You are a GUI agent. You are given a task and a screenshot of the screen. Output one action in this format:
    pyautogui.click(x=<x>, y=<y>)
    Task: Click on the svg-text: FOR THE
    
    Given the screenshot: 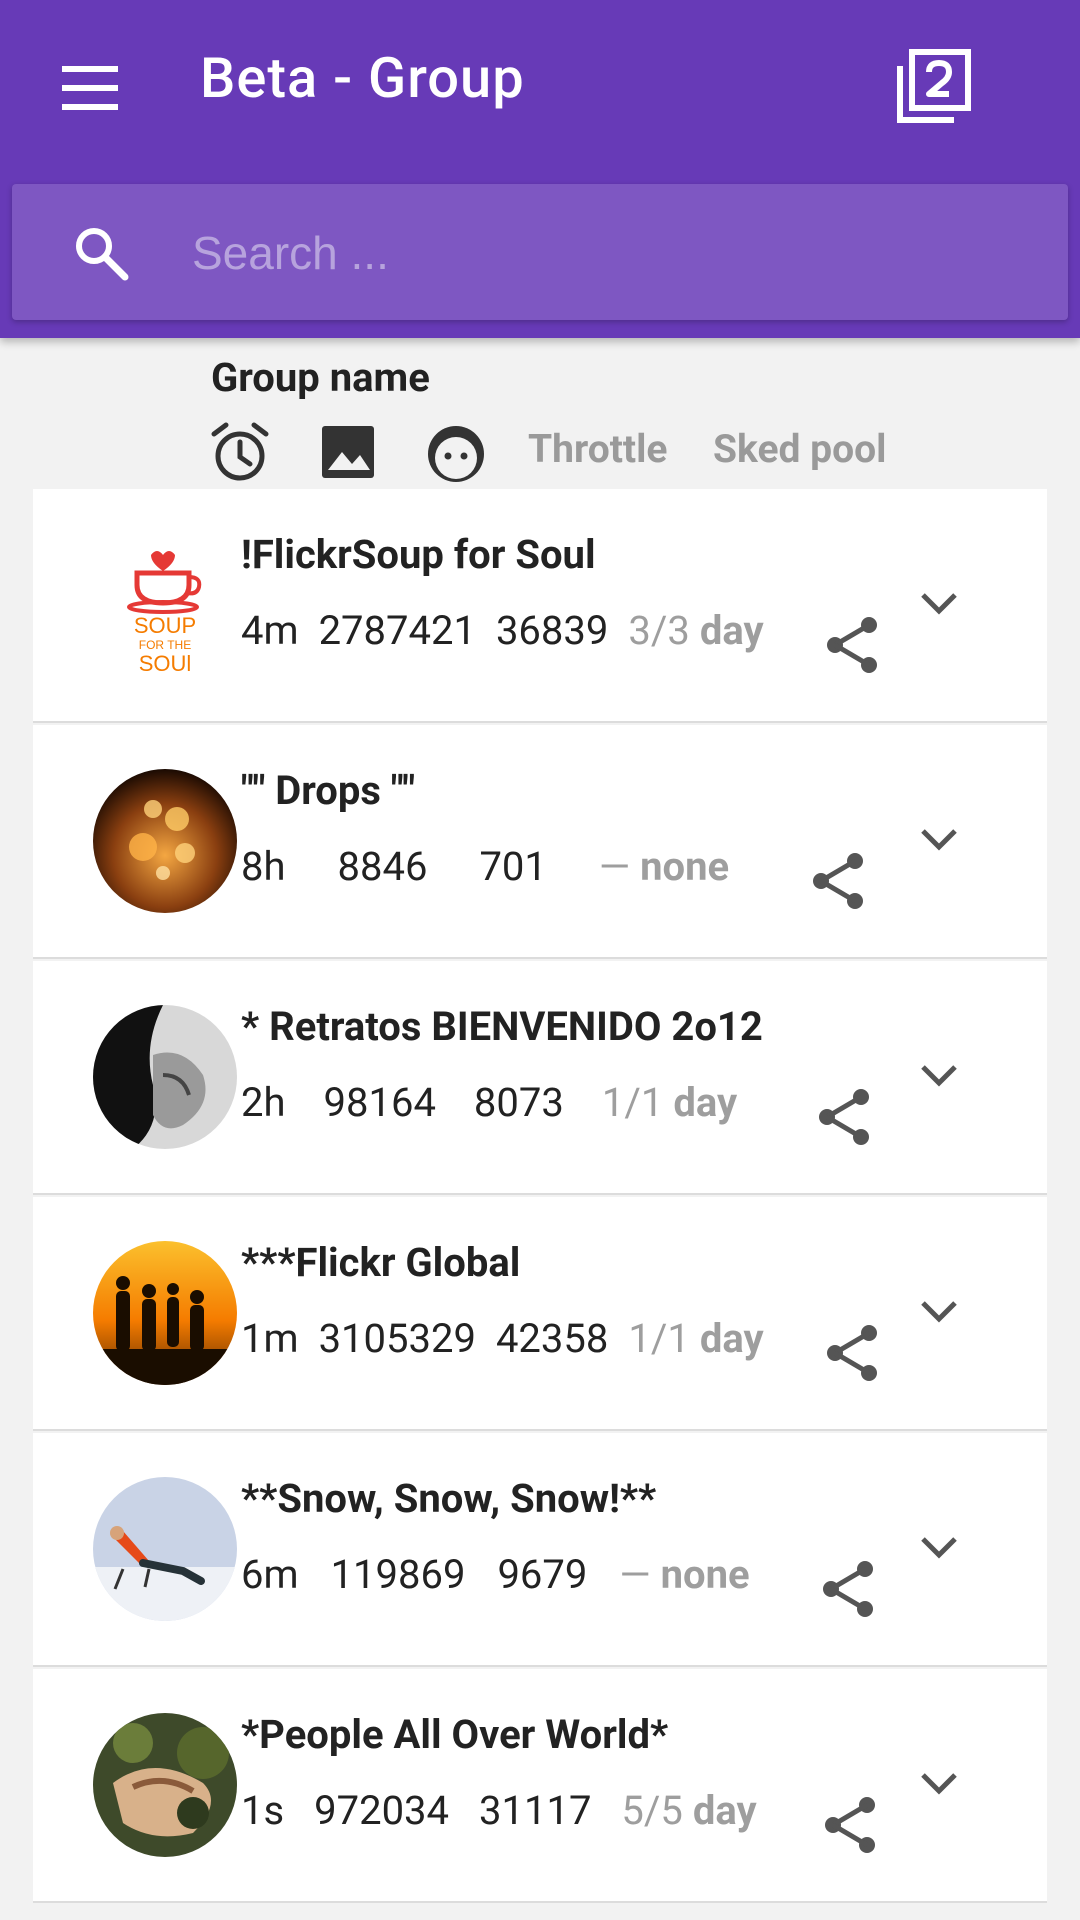 What is the action you would take?
    pyautogui.click(x=165, y=645)
    